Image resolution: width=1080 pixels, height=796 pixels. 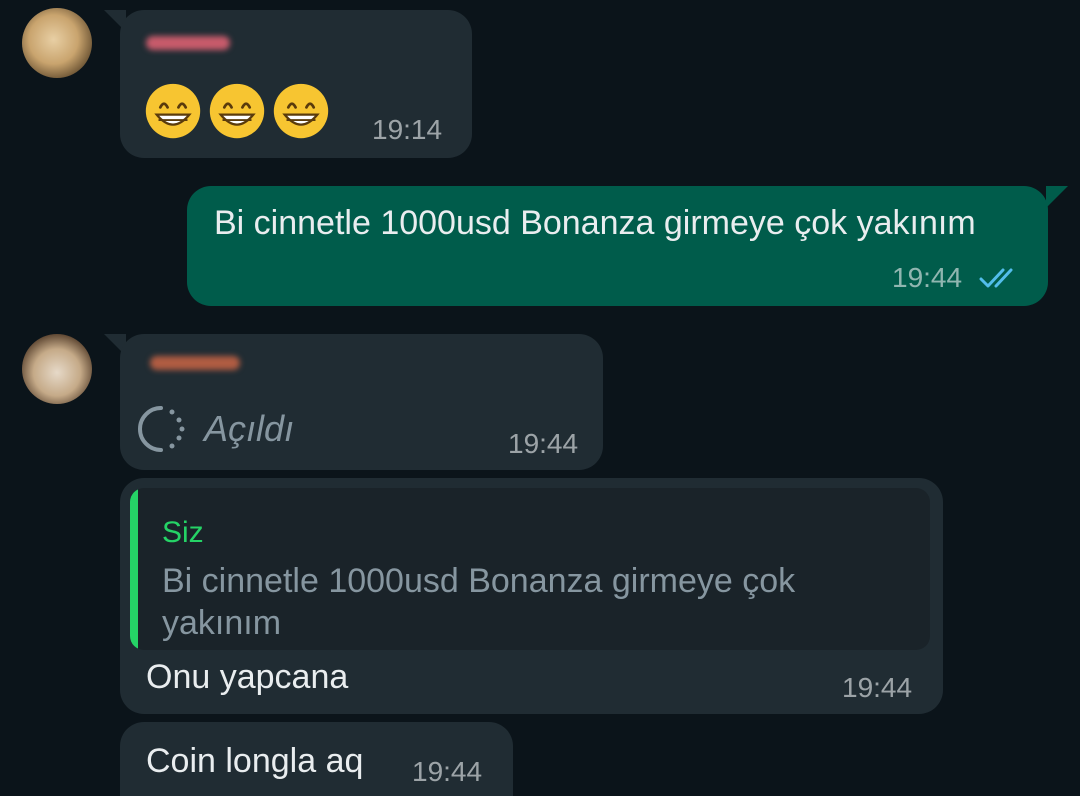 What do you see at coordinates (407, 129) in the screenshot?
I see `message-time: 19:14` at bounding box center [407, 129].